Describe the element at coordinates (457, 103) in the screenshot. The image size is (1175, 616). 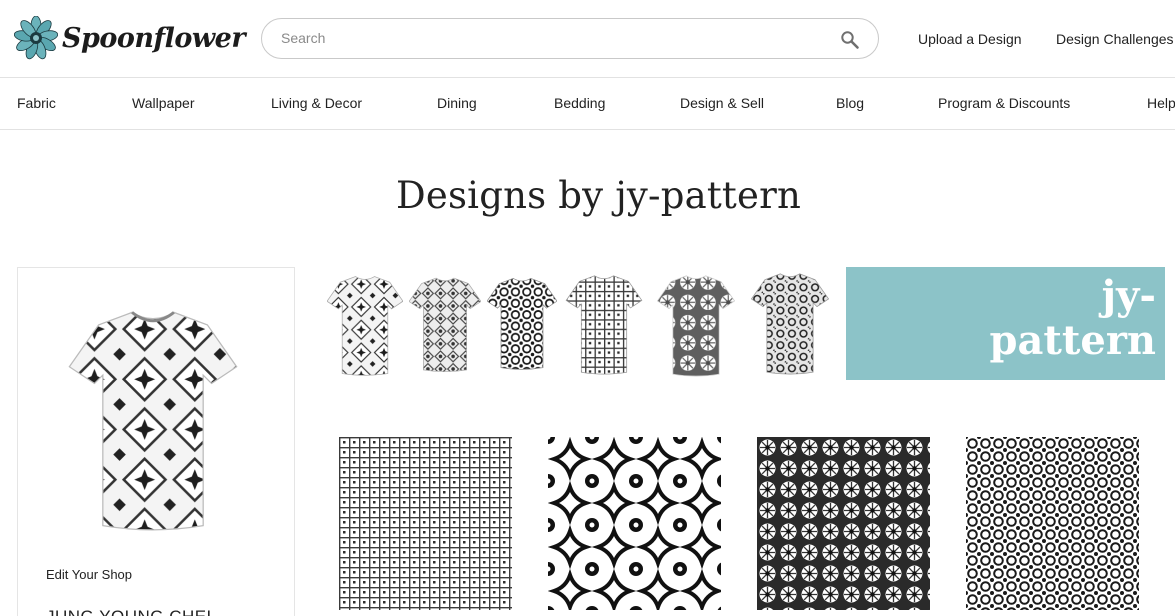
I see `nav-item-dining: Dining` at that location.